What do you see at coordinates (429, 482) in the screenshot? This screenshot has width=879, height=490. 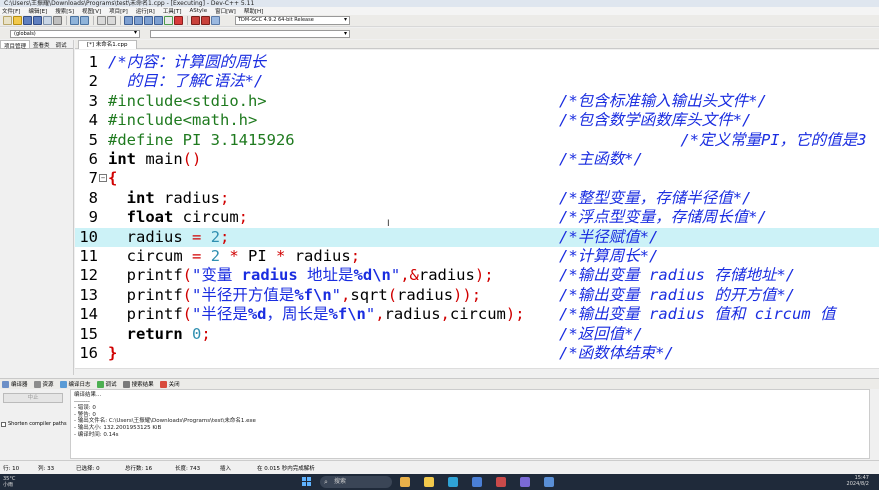 I see `file-explorer-icon` at bounding box center [429, 482].